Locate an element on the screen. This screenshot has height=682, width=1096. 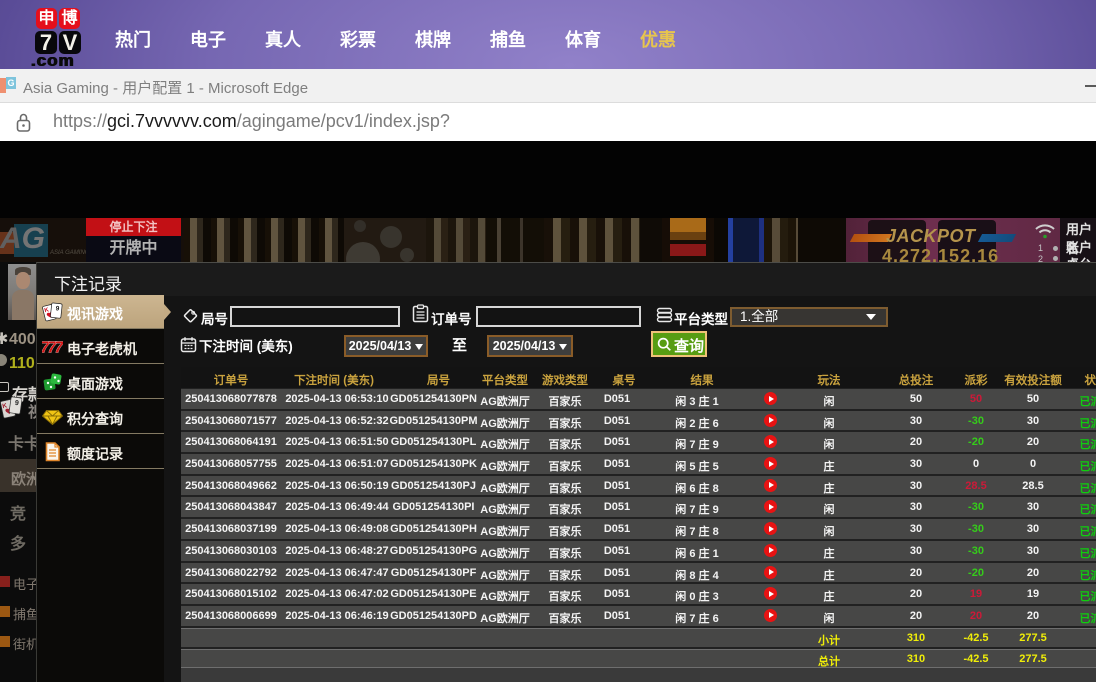
svg-text: 7 is located at coordinates (59, 348).